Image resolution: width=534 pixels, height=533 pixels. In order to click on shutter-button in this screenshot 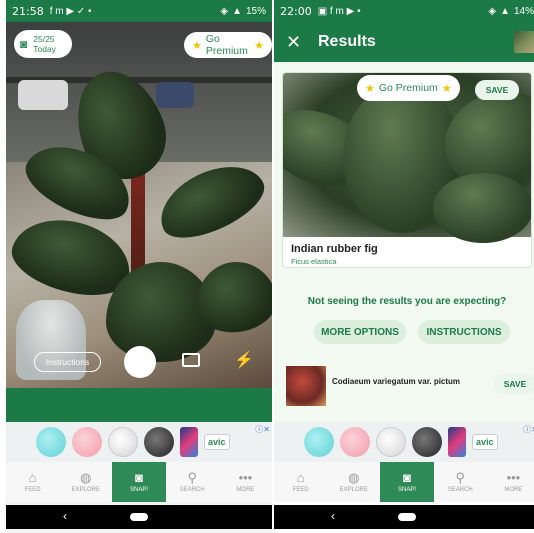, I will do `click(140, 362)`.